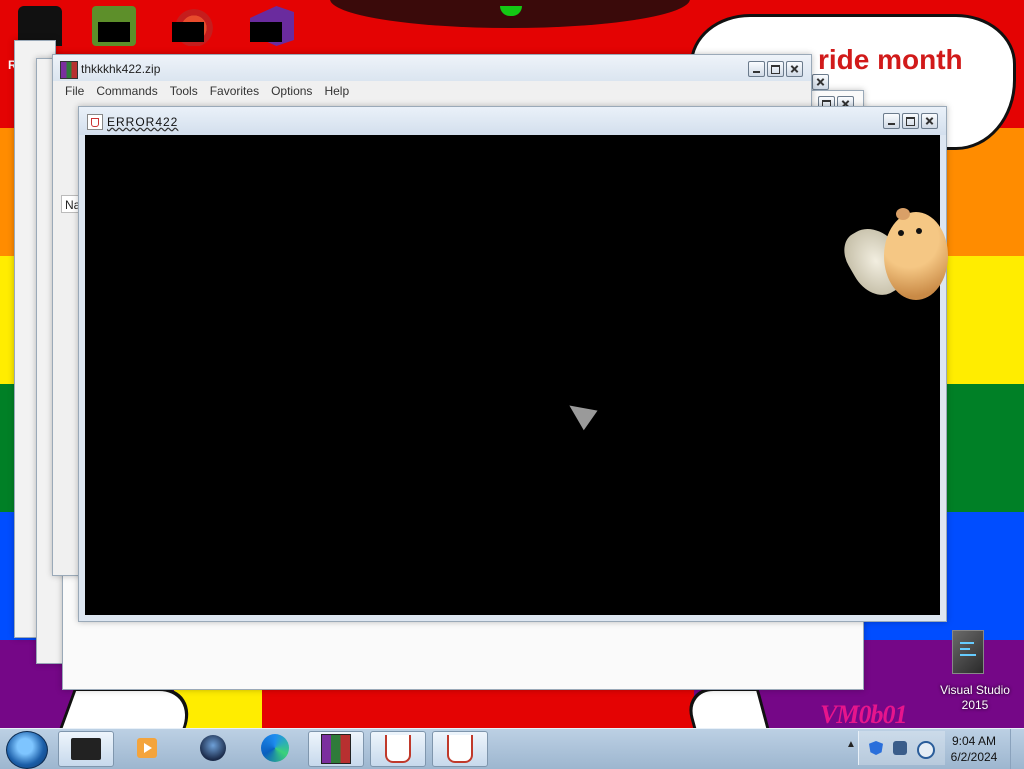 This screenshot has width=1024, height=769. I want to click on media-player-icon, so click(147, 748).